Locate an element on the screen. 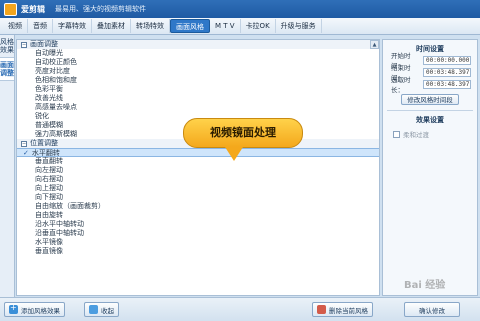 The width and height of the screenshot is (480, 321). group-title: 位置调整 is located at coordinates (44, 143).